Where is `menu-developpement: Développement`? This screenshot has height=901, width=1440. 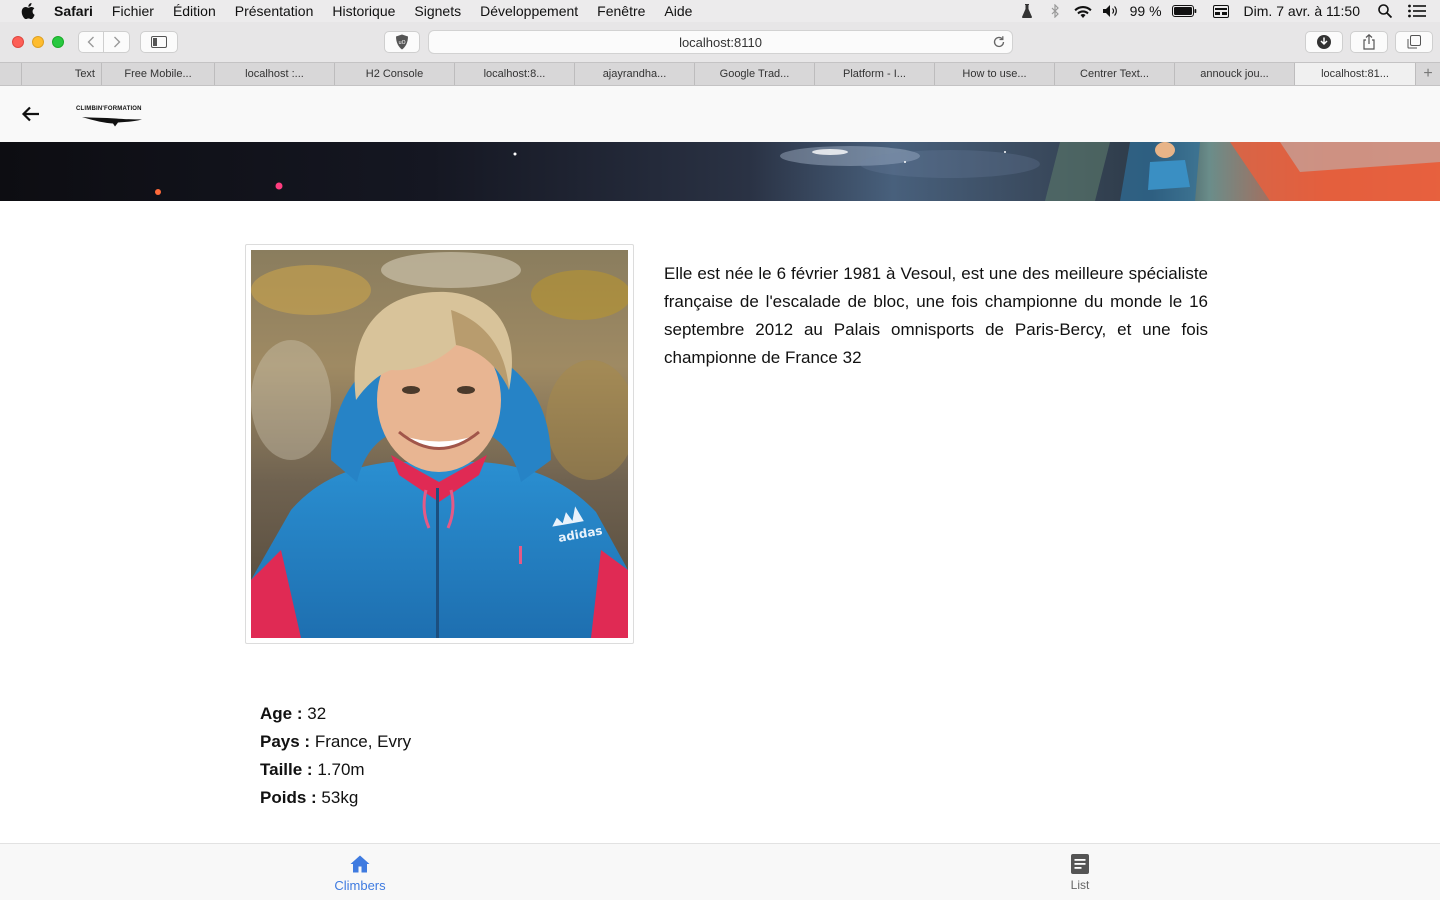 menu-developpement: Développement is located at coordinates (529, 11).